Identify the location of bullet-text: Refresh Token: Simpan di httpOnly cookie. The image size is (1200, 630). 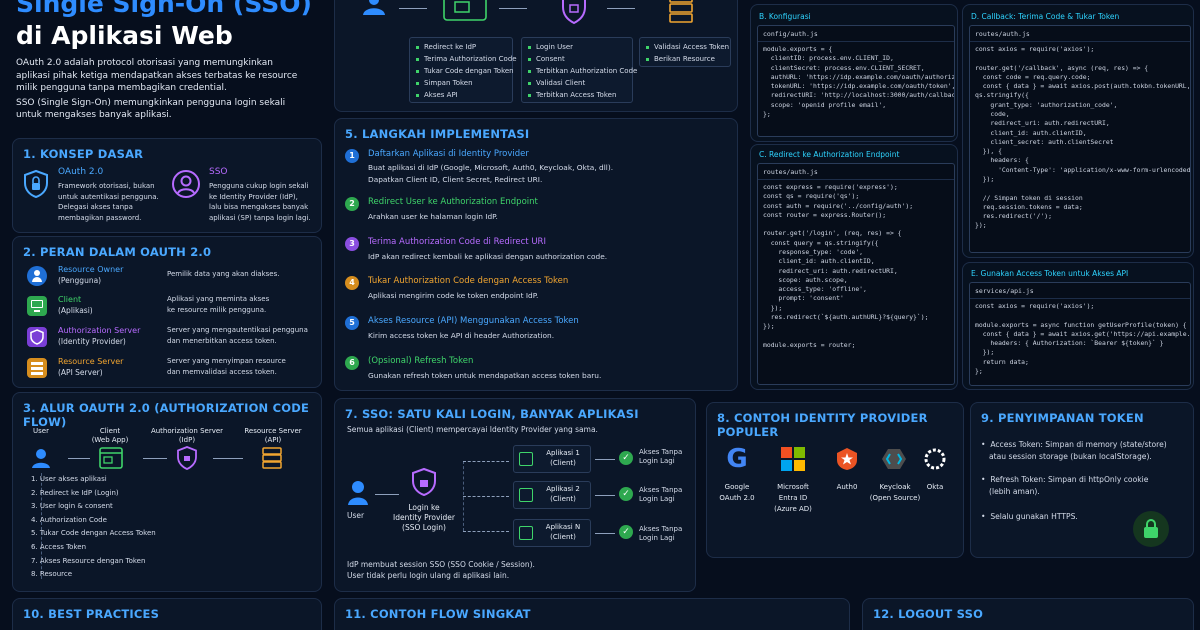
(1069, 479).